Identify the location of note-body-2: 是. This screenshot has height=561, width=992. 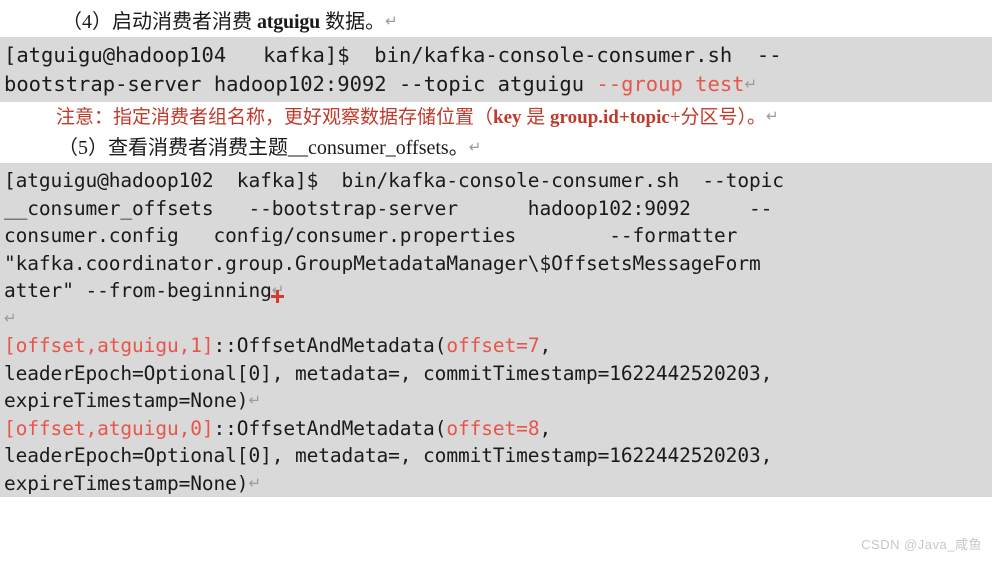
(536, 117).